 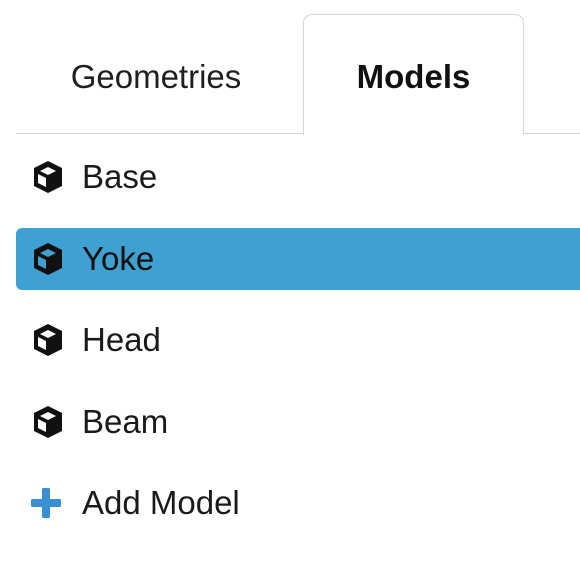 What do you see at coordinates (156, 74) in the screenshot?
I see `tab-geometries: Geometries` at bounding box center [156, 74].